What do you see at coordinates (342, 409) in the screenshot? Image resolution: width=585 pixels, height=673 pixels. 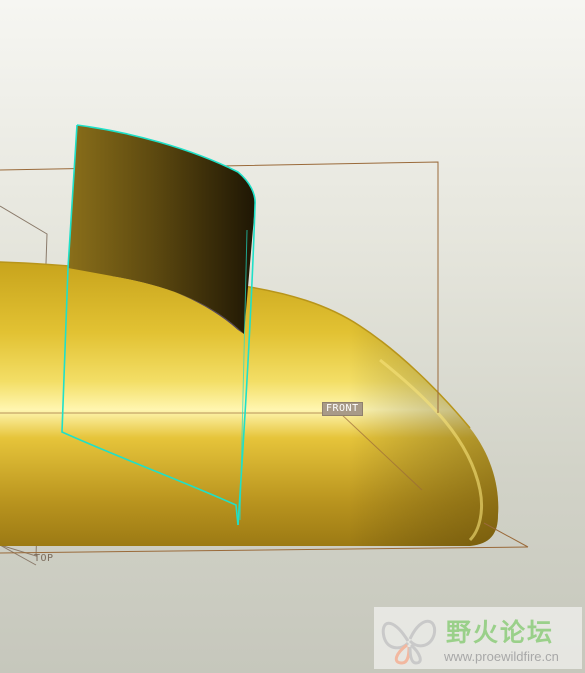 I see `datum-front-label: FRONT` at bounding box center [342, 409].